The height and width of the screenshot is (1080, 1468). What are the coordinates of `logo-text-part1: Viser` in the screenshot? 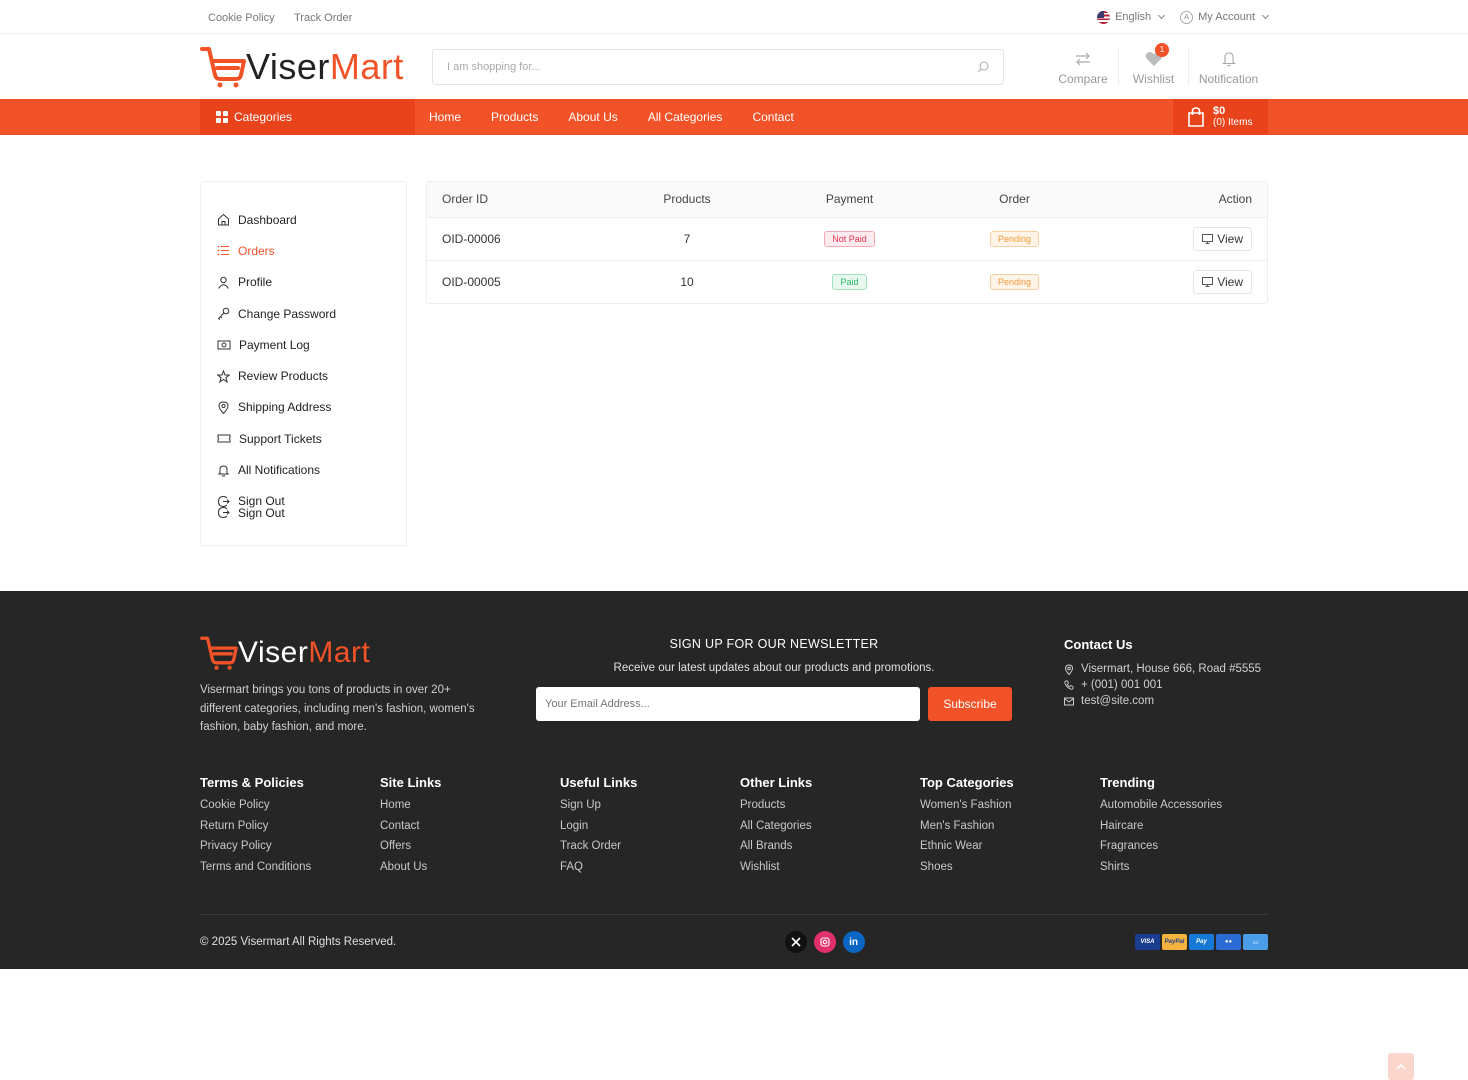 It's located at (288, 66).